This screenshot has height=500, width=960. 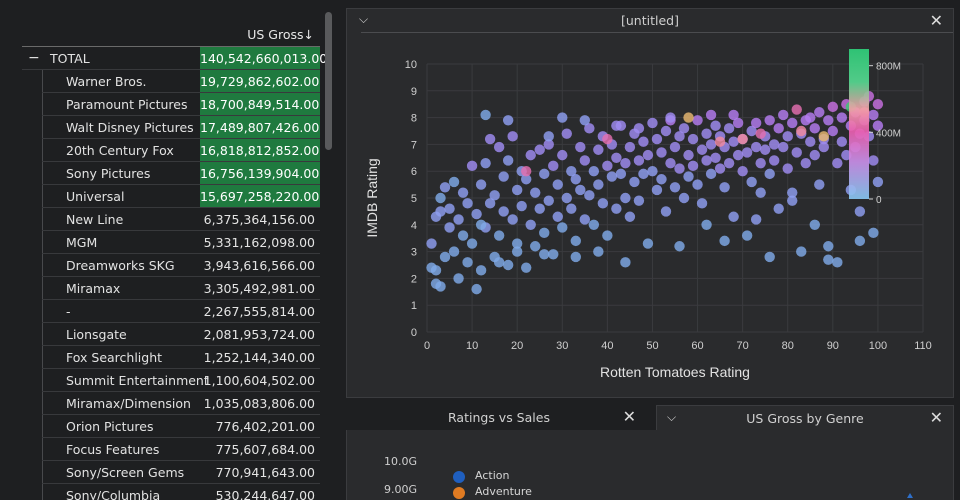 I want to click on row-value: 16,818,812,852.00, so click(x=260, y=150).